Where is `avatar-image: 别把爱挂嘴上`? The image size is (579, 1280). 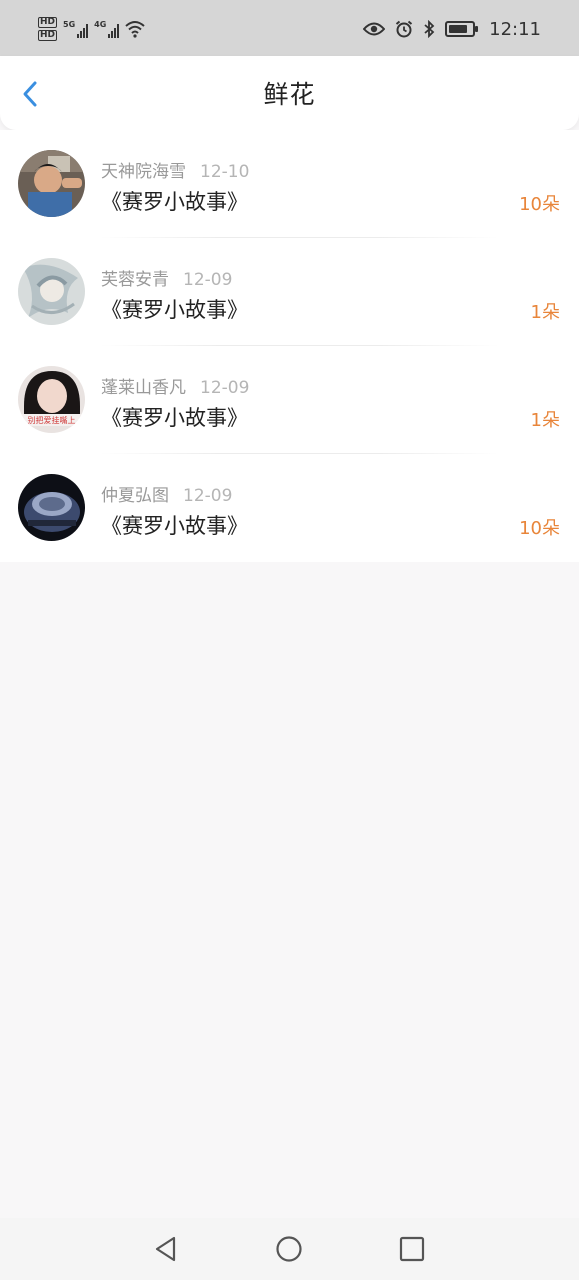
avatar-image: 别把爱挂嘴上 is located at coordinates (51, 399).